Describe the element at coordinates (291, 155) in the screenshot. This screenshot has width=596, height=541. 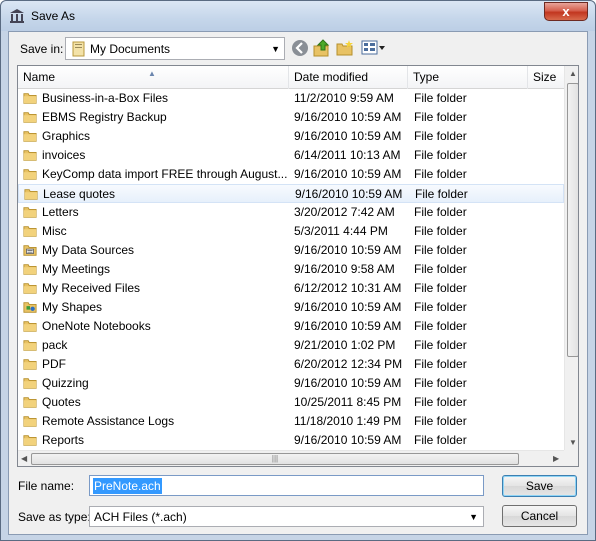
I see `file-row: invoices 6/14/2011 10:13 AM File folder` at that location.